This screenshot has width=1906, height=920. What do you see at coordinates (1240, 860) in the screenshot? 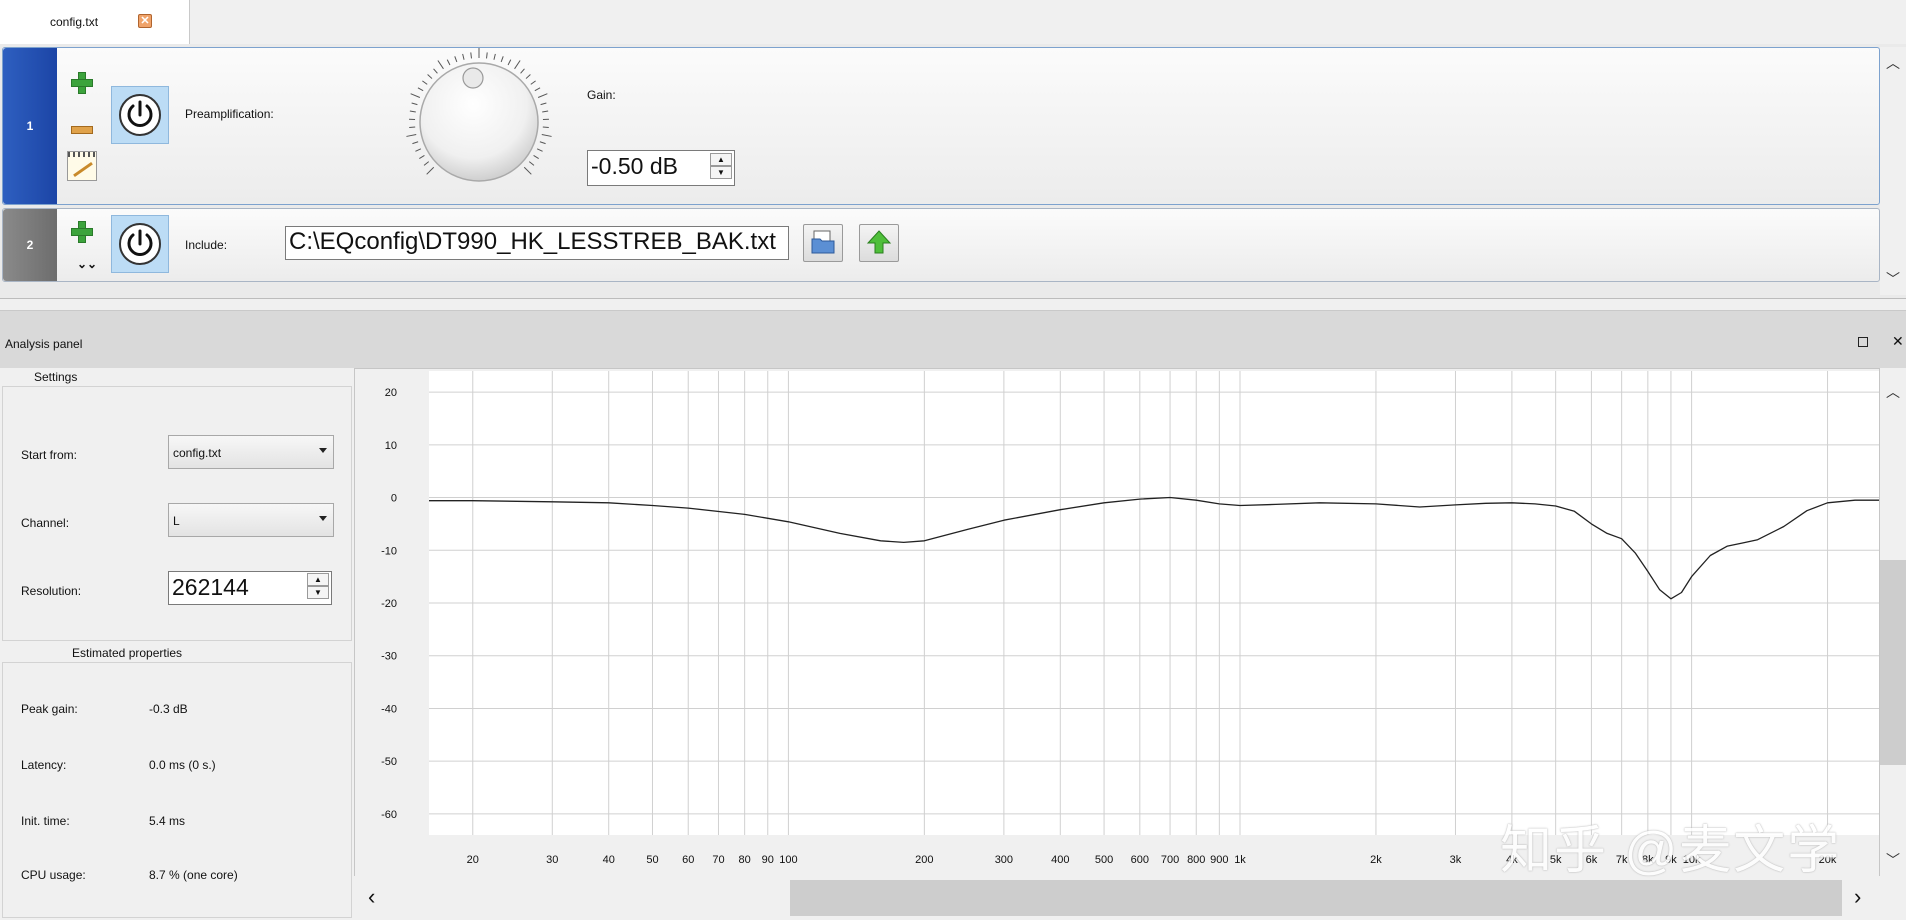
I see `x-tick-label: 1k` at bounding box center [1240, 860].